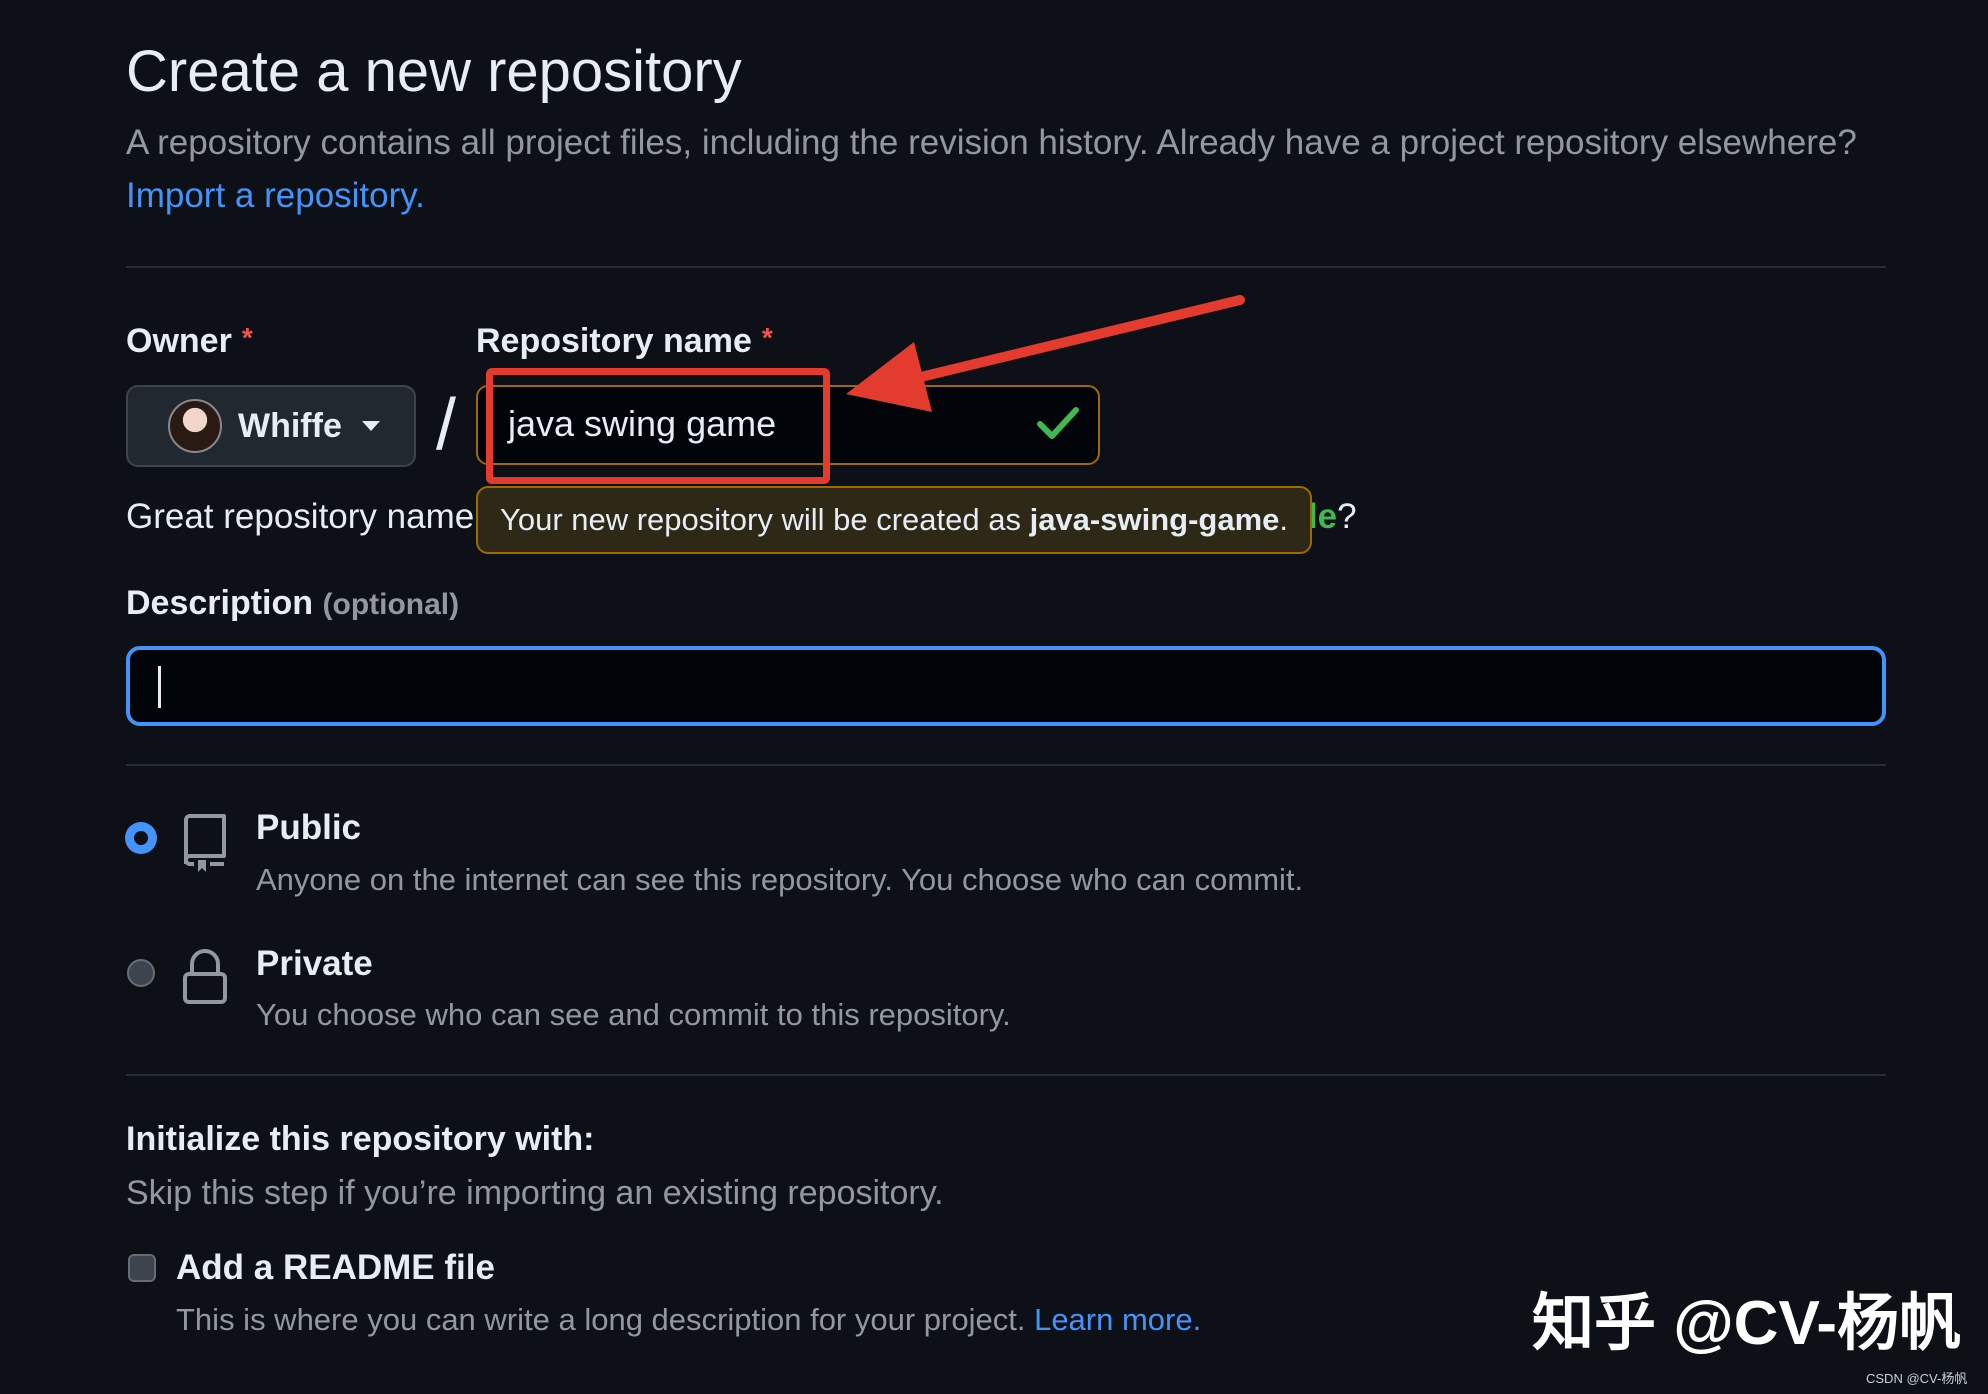  Describe the element at coordinates (335, 1268) in the screenshot. I see `readme-title: Add a README file` at that location.